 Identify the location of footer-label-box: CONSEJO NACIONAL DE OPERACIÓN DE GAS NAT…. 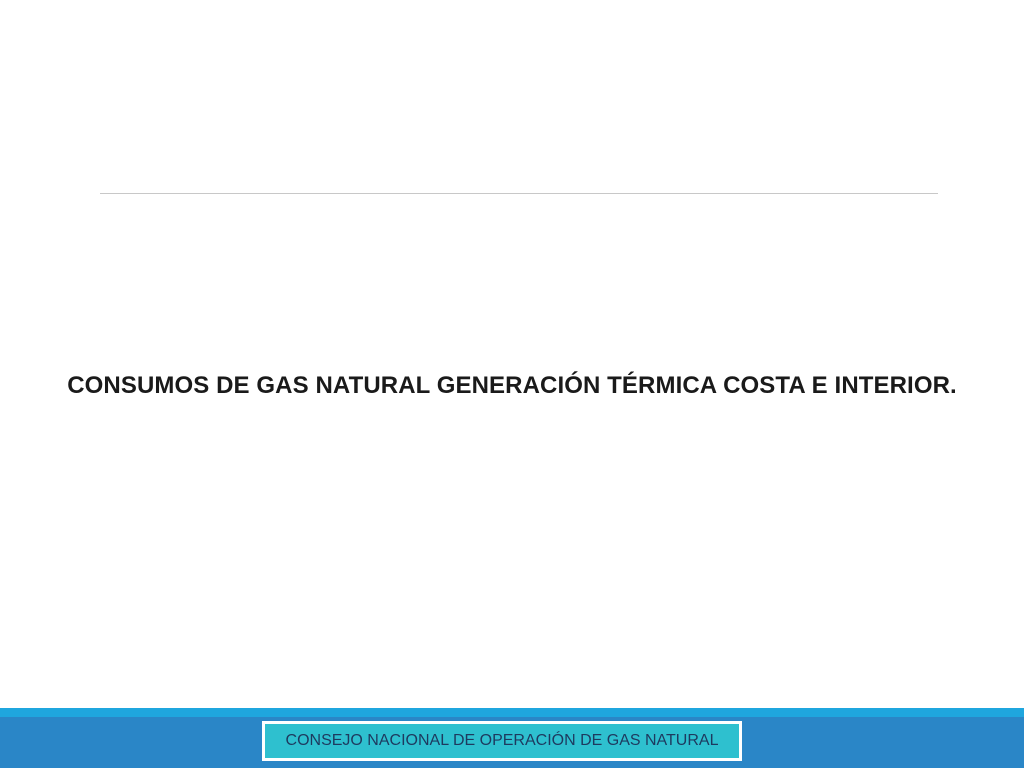
(502, 741).